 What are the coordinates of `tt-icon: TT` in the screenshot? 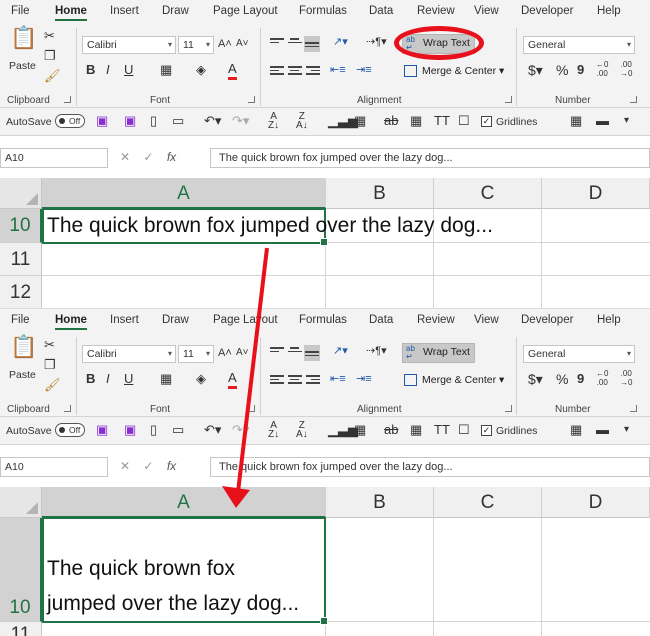 It's located at (442, 430).